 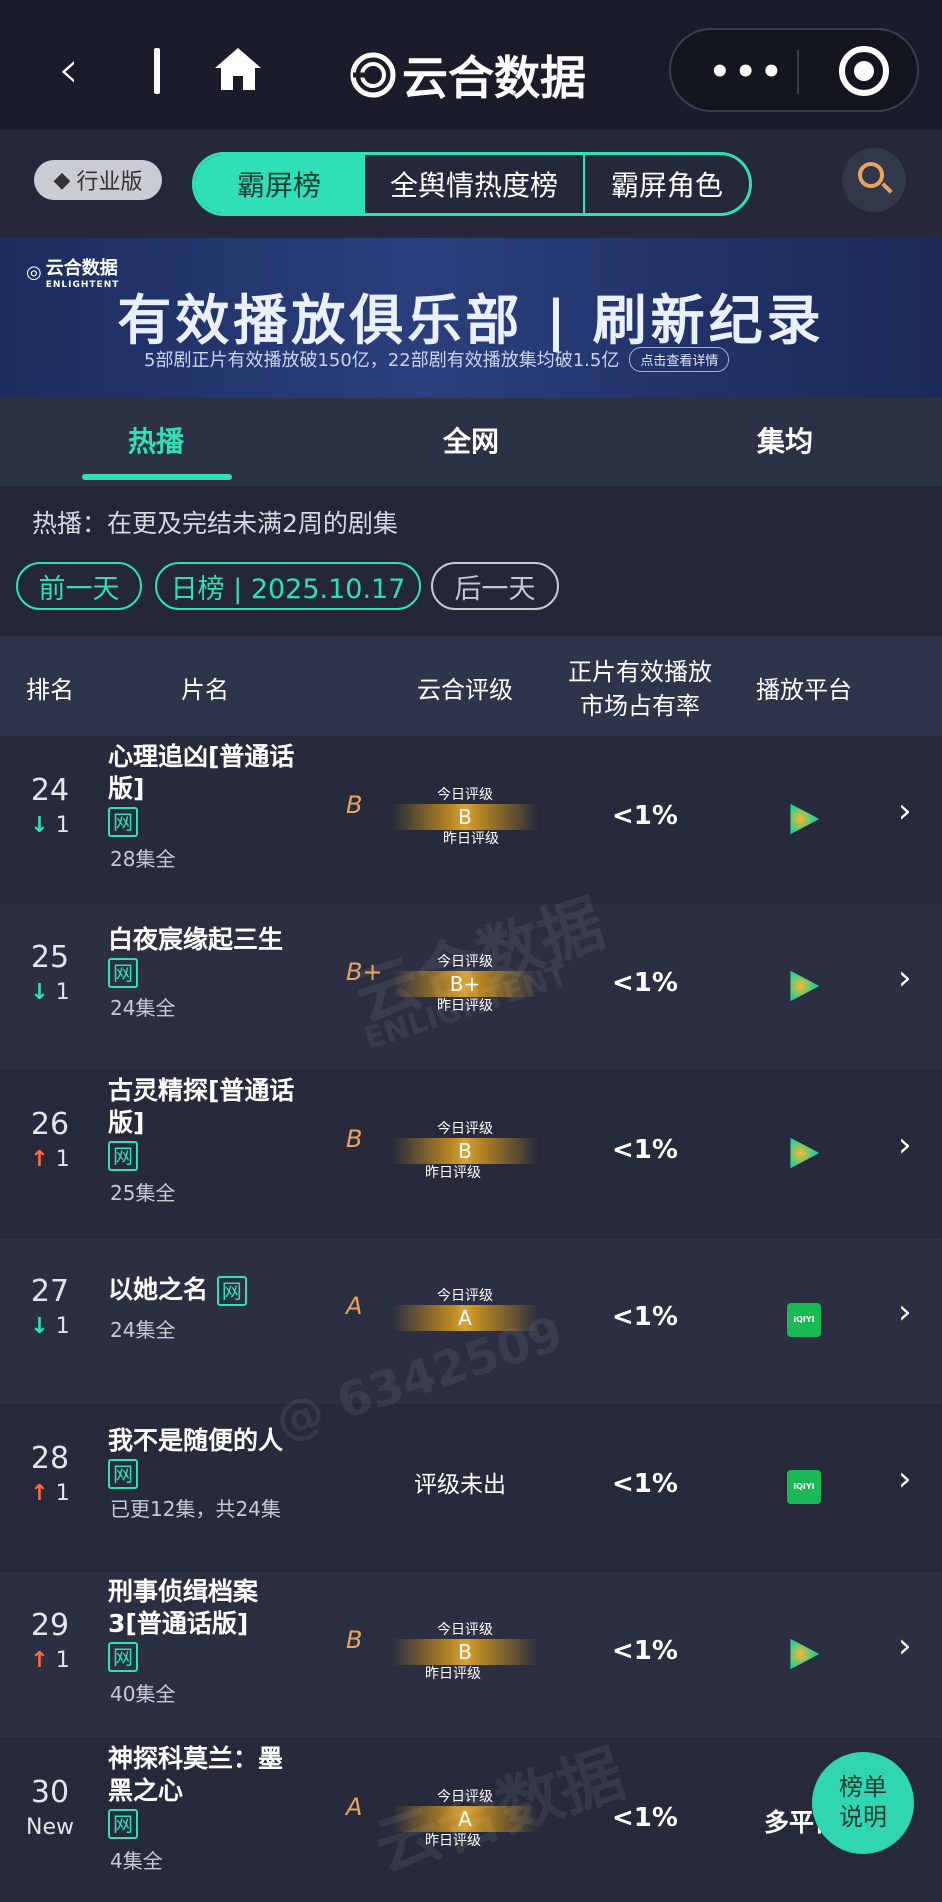 What do you see at coordinates (183, 1591) in the screenshot?
I see `show-title-line1: 刑事侦缉档案` at bounding box center [183, 1591].